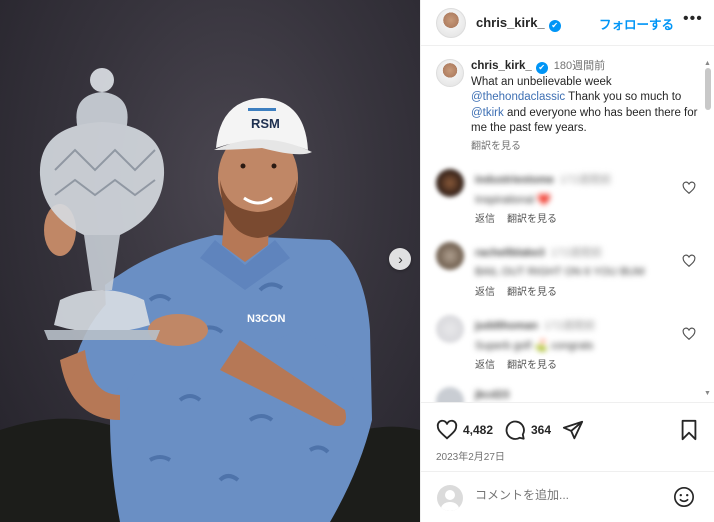 The image size is (714, 522). What do you see at coordinates (579, 66) in the screenshot?
I see `caption-time: 180週間前` at bounding box center [579, 66].